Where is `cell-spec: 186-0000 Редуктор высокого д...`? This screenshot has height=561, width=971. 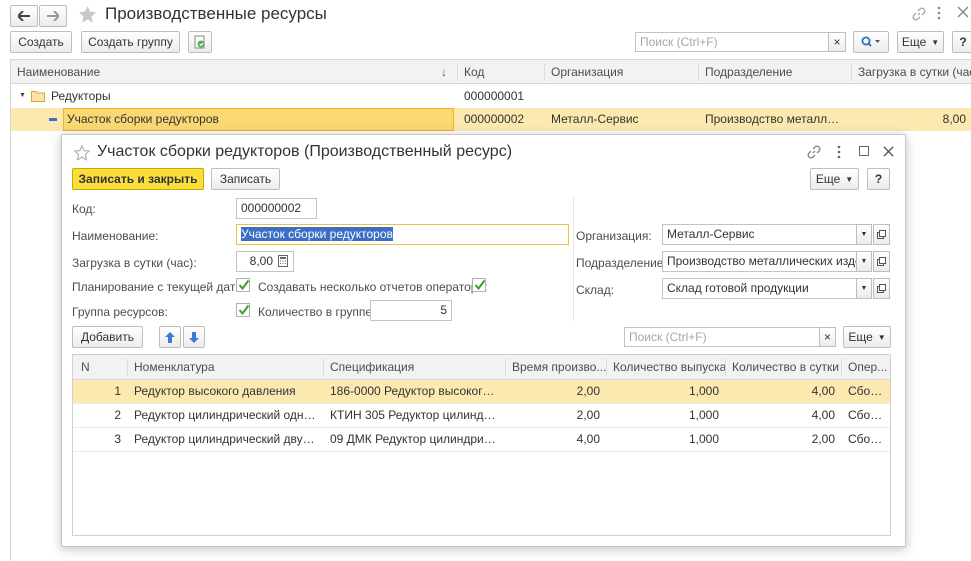
cell-spec: 186-0000 Редуктор высокого д... is located at coordinates (417, 391).